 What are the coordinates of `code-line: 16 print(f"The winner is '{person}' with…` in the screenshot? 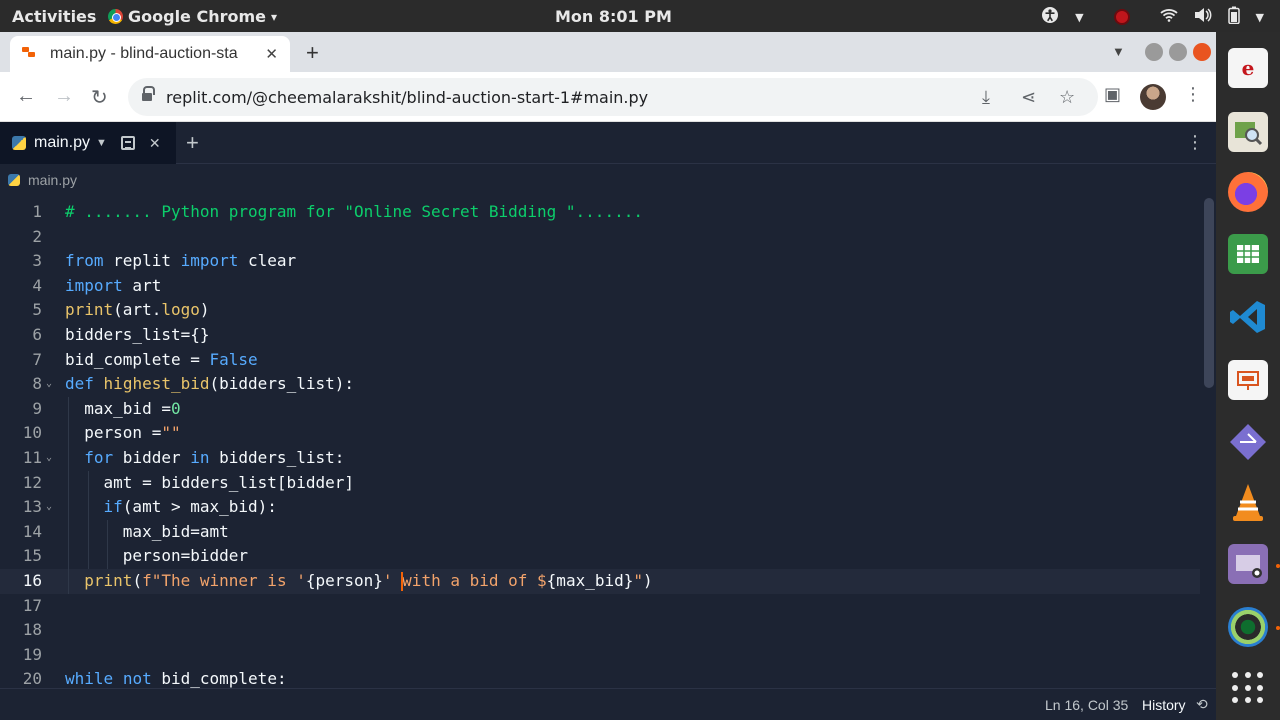 It's located at (600, 581).